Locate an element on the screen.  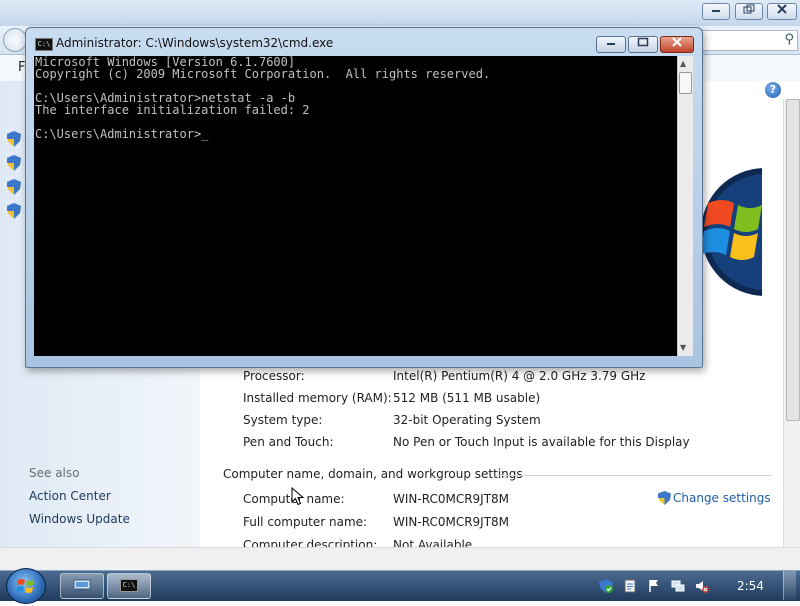
computer-name-value: WIN-RC0MCR9JT8M is located at coordinates (451, 499).